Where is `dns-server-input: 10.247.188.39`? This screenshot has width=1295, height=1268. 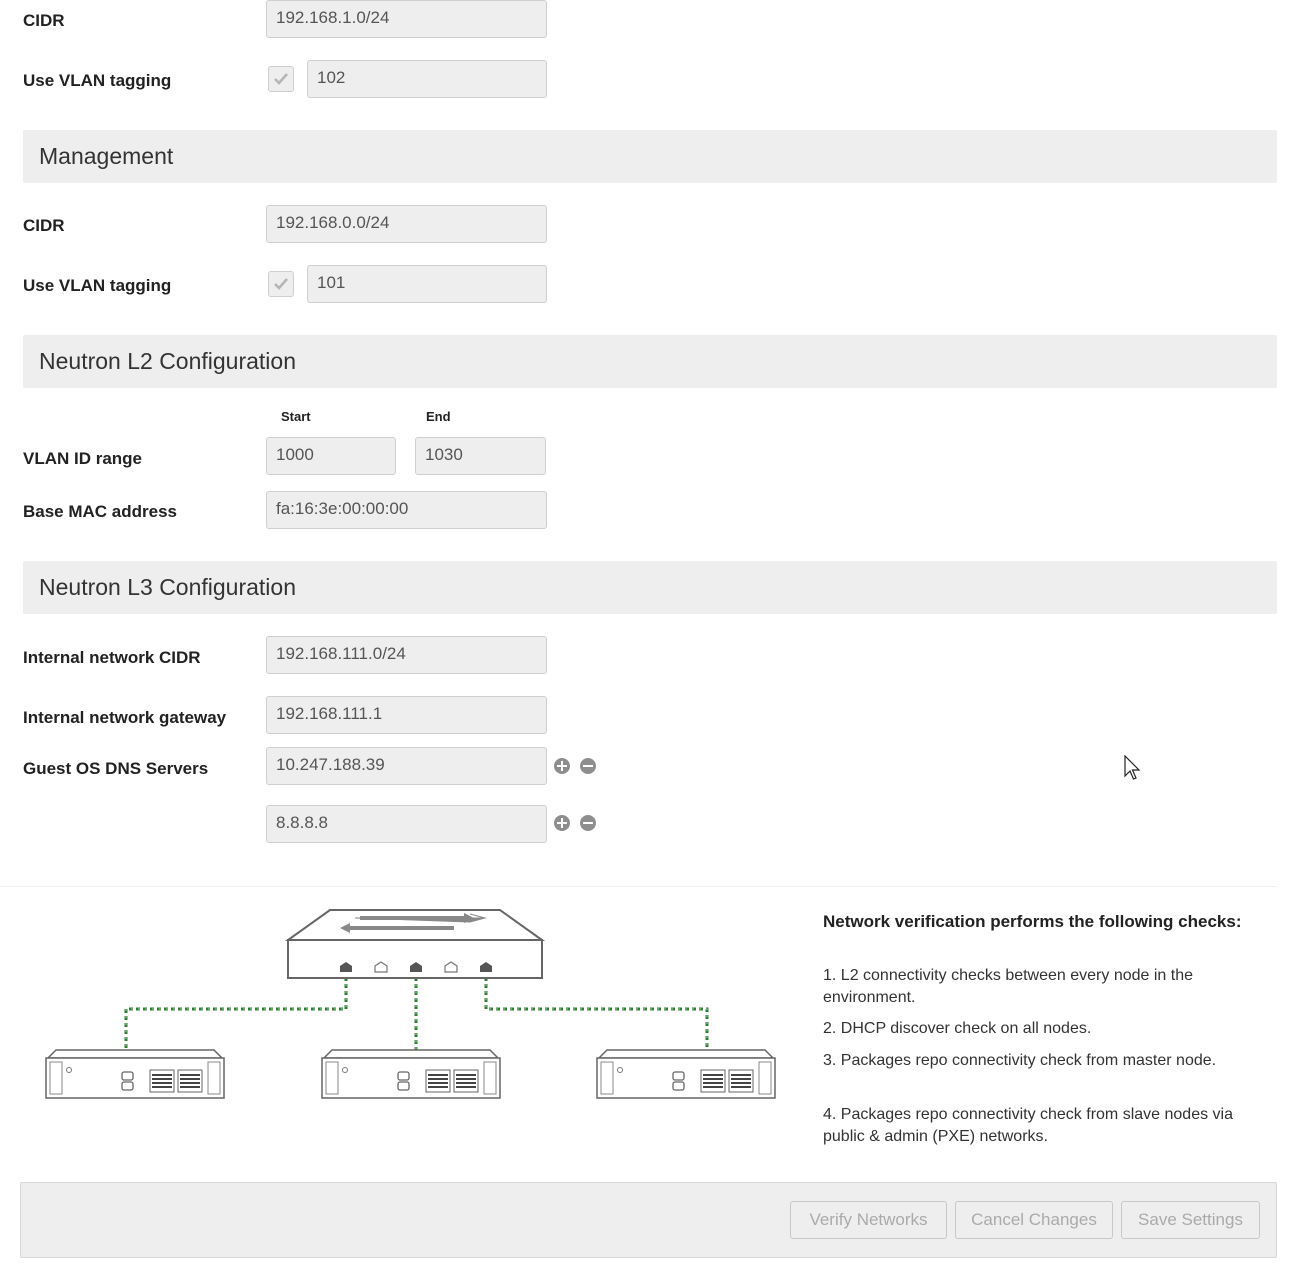
dns-server-input: 10.247.188.39 is located at coordinates (406, 766).